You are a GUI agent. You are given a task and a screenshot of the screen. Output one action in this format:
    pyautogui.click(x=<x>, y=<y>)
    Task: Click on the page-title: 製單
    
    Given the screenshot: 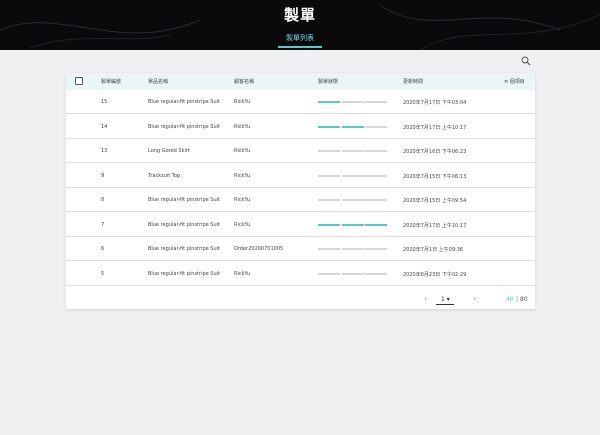 What is the action you would take?
    pyautogui.click(x=299, y=15)
    